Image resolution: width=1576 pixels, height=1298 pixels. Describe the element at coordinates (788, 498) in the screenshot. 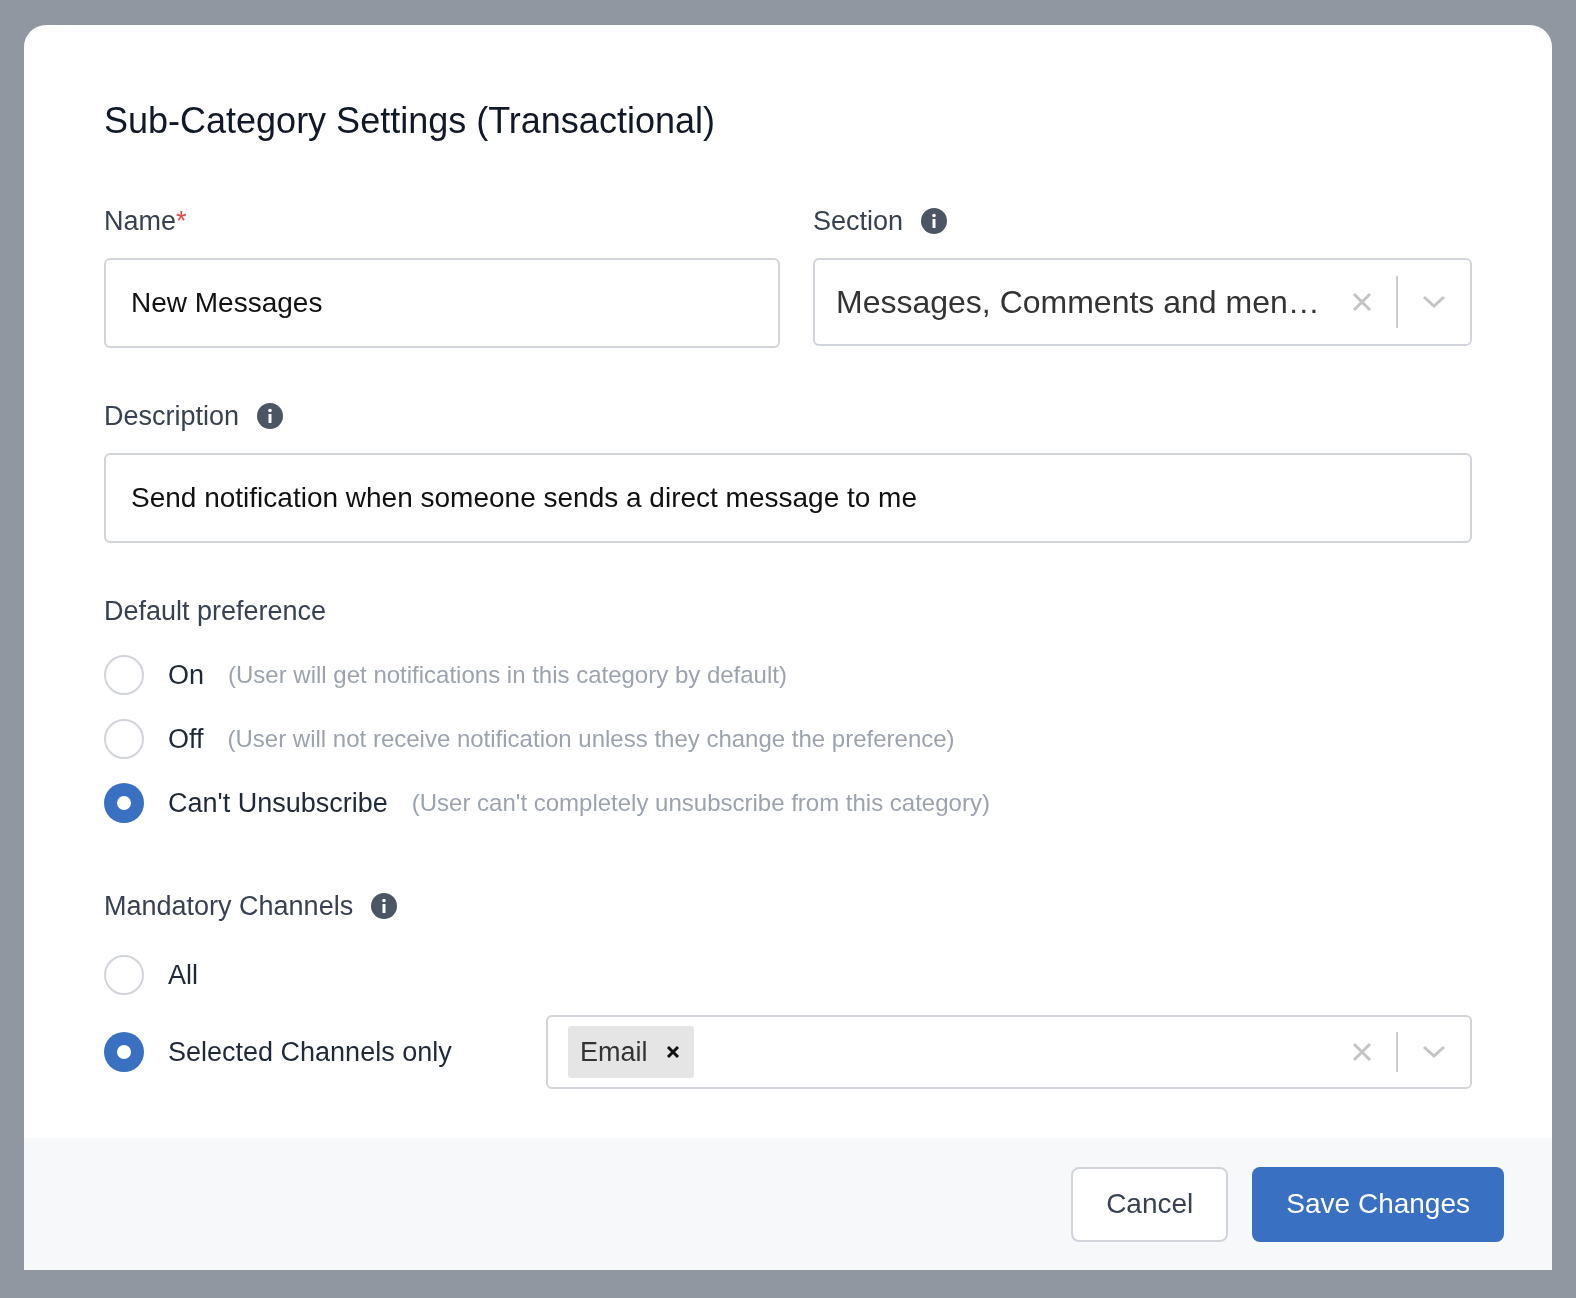

I see `description-input: Send notification when someone sends a direct message to me` at that location.